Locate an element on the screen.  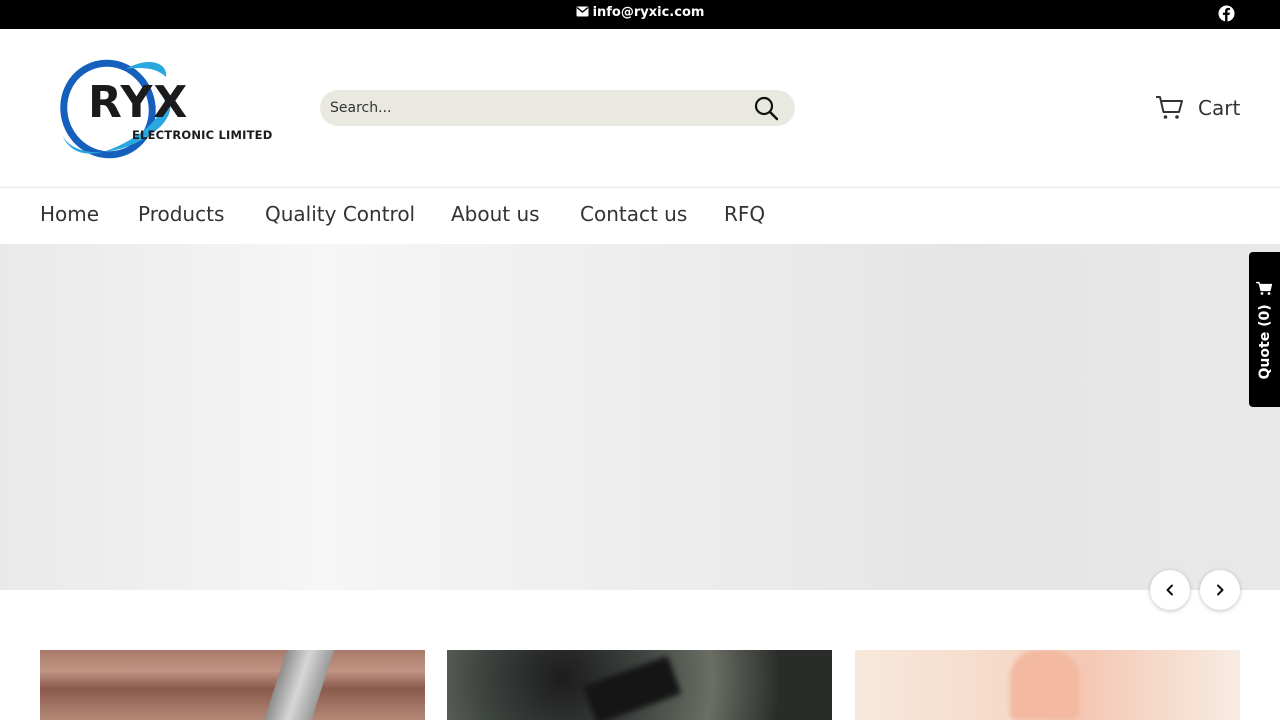
slider-prev-button is located at coordinates (1170, 590).